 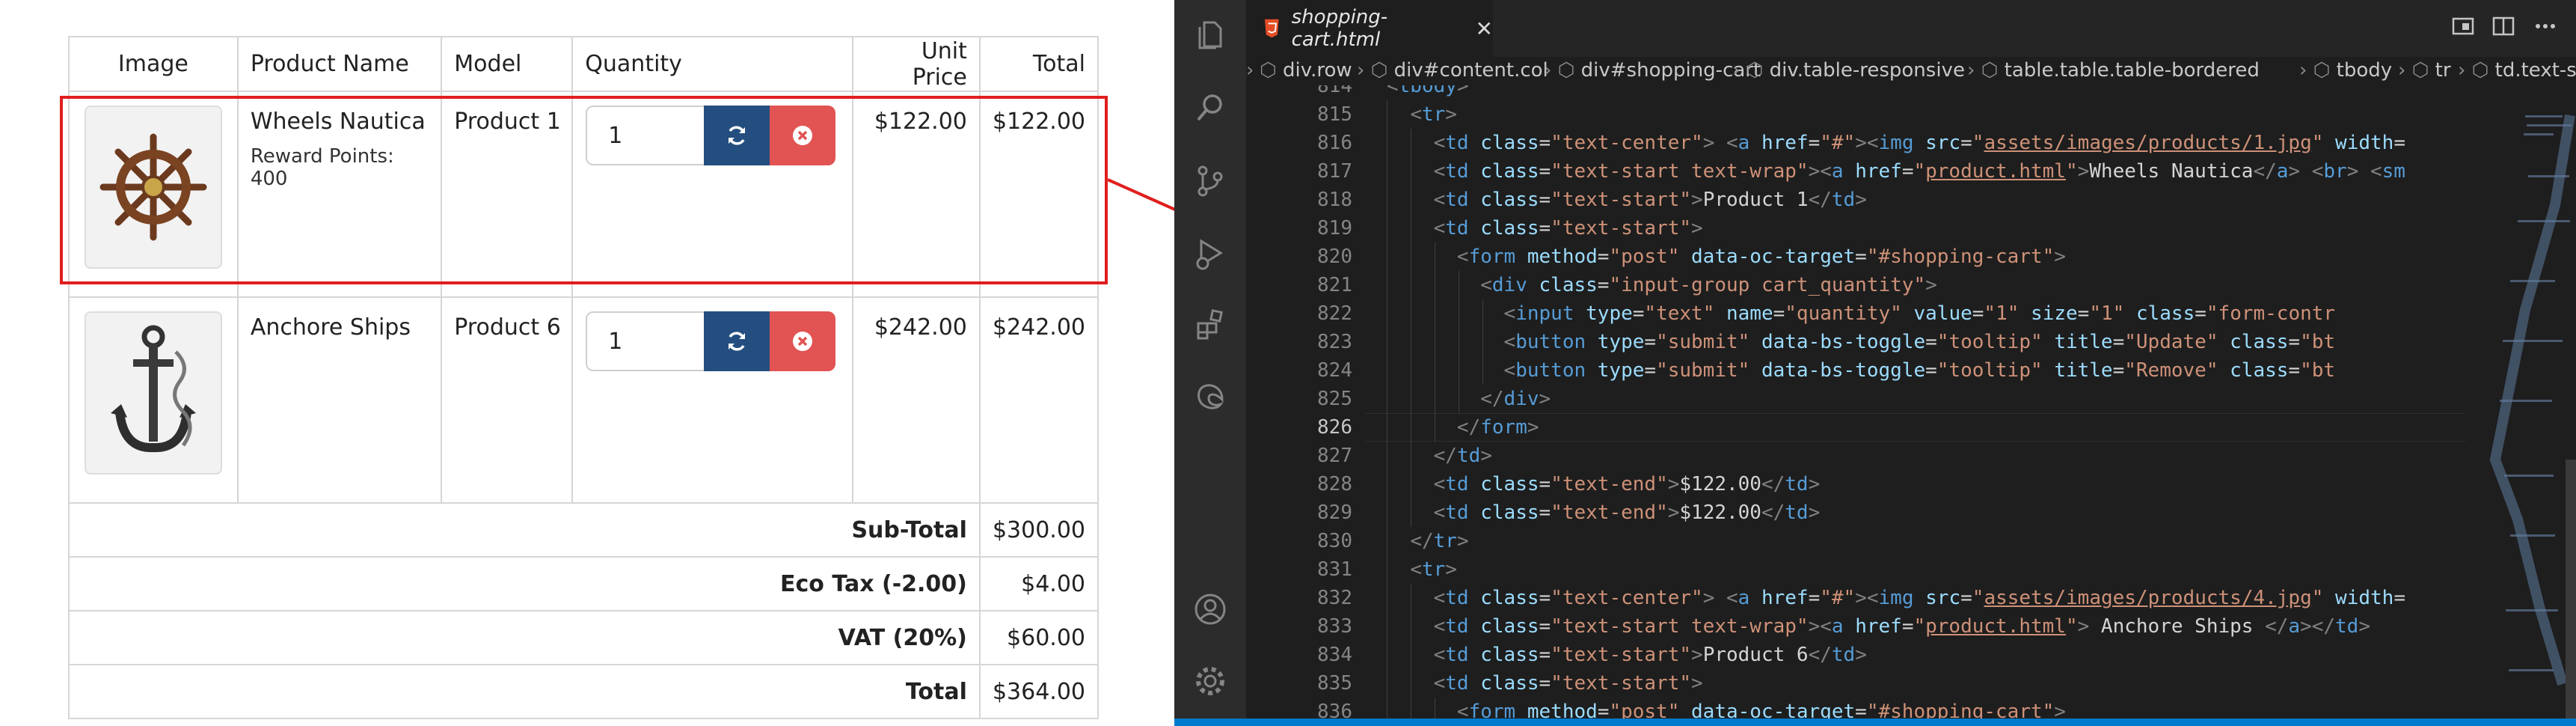 I want to click on col-header-quantity: Quantity, so click(x=712, y=64).